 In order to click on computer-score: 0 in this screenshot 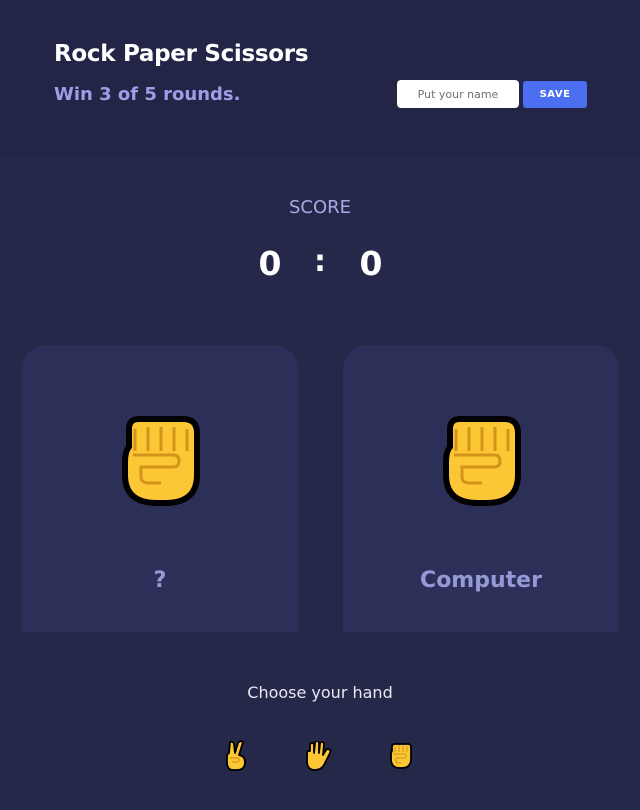, I will do `click(371, 263)`.